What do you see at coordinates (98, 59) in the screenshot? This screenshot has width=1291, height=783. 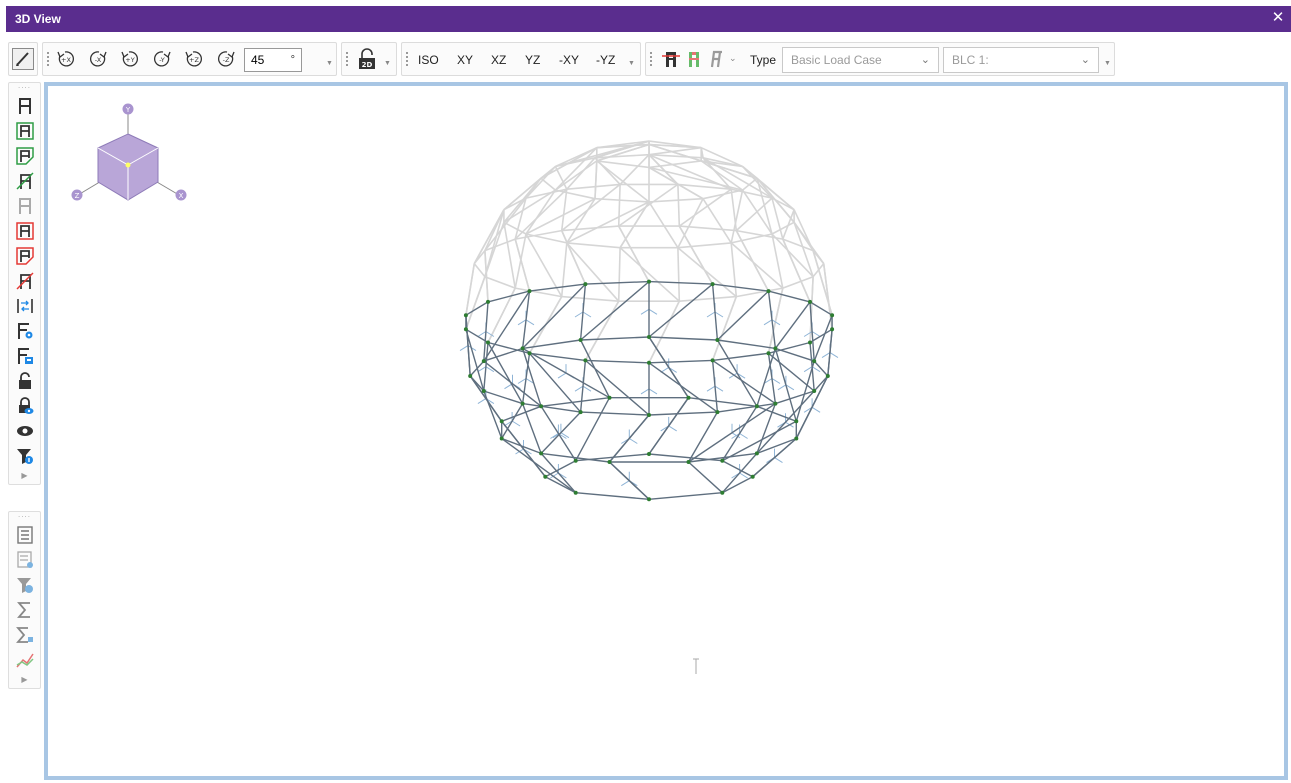 I see `rotate-minus-x-button: -X` at bounding box center [98, 59].